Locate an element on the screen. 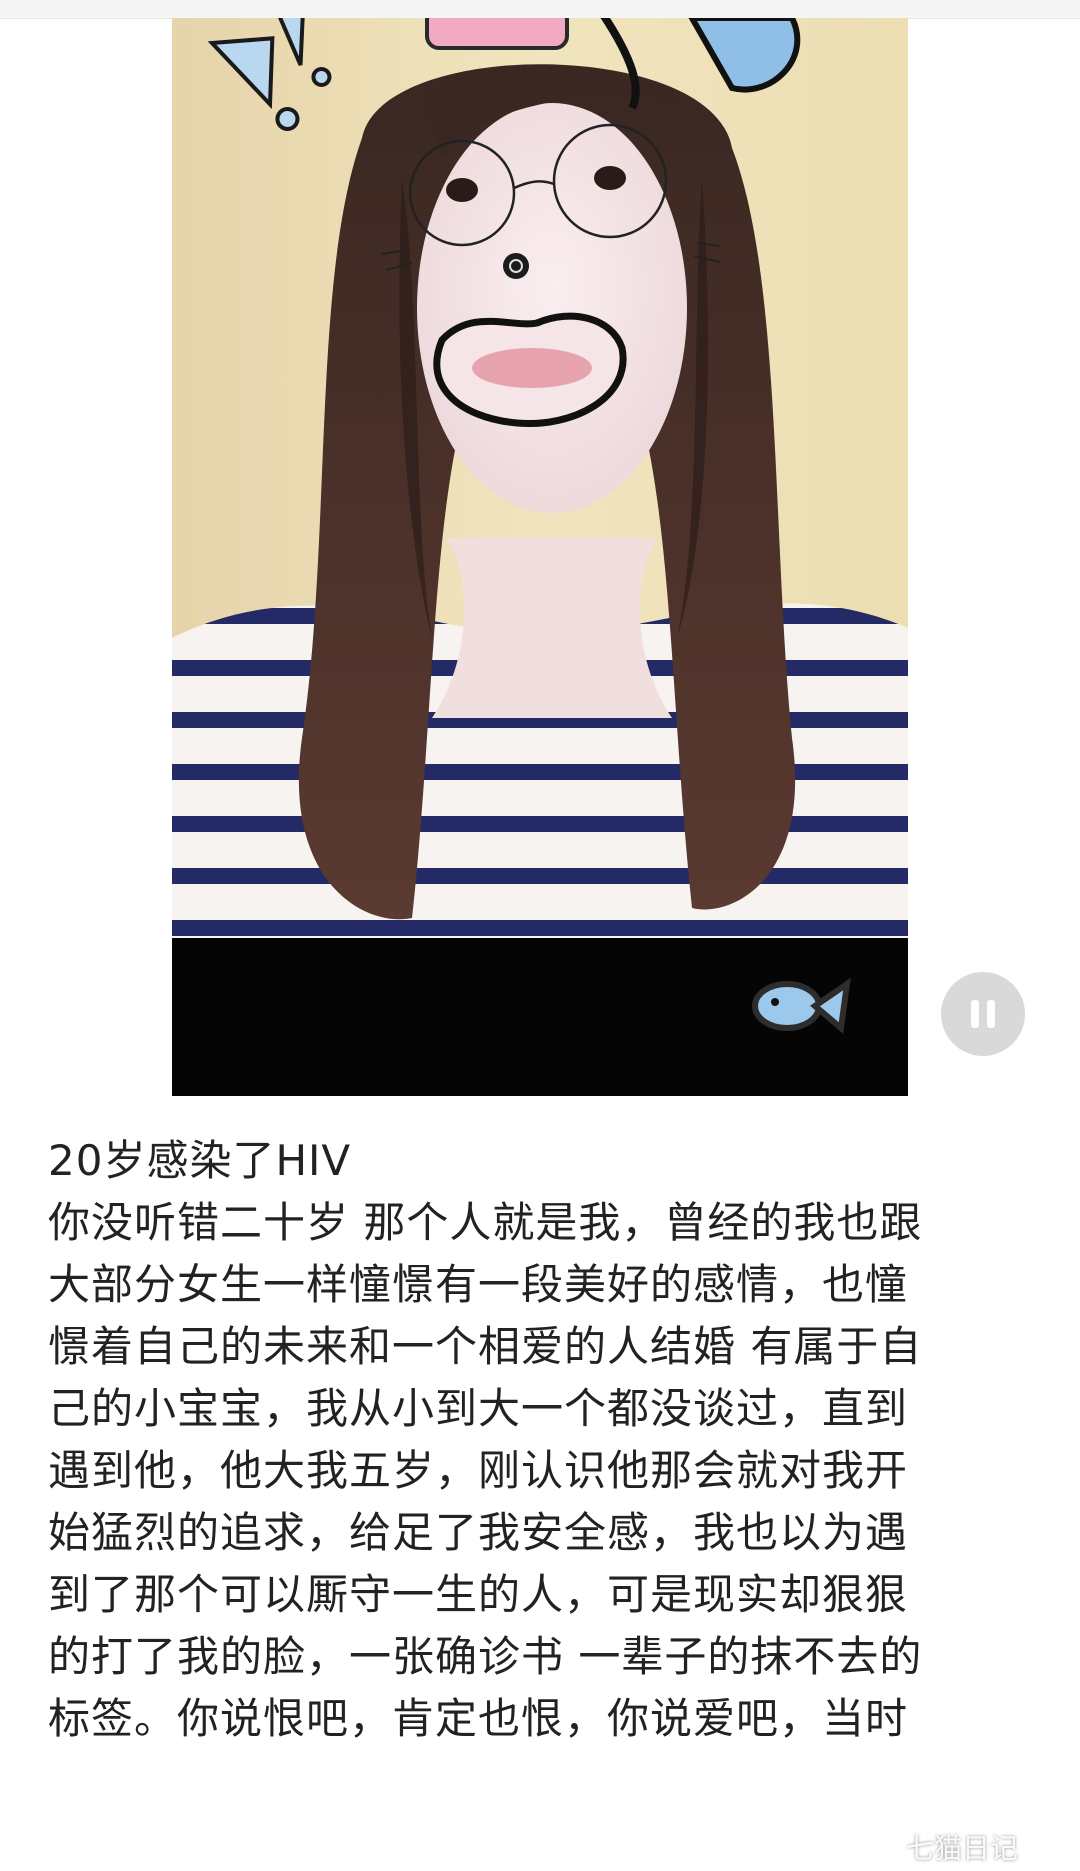 This screenshot has height=1871, width=1080. post-line: 始猛烈的追求，给足了我安全感，我也以为遇 is located at coordinates (478, 1532).